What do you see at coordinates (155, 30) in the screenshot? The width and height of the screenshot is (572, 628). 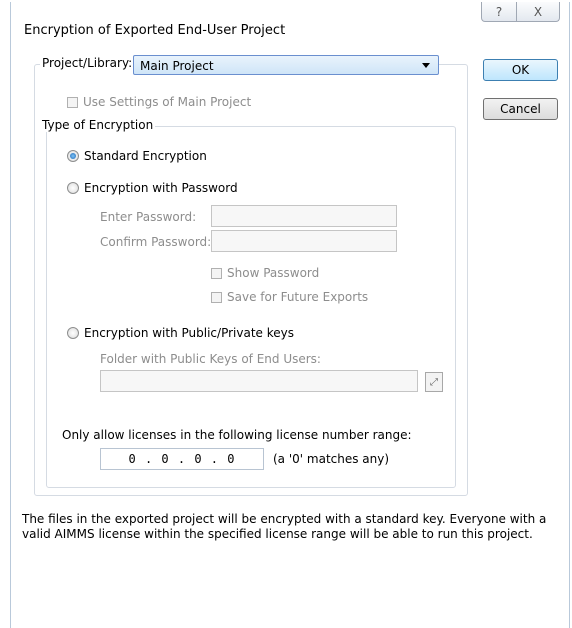 I see `dialog-title: Encryption of Exported End-User Project` at bounding box center [155, 30].